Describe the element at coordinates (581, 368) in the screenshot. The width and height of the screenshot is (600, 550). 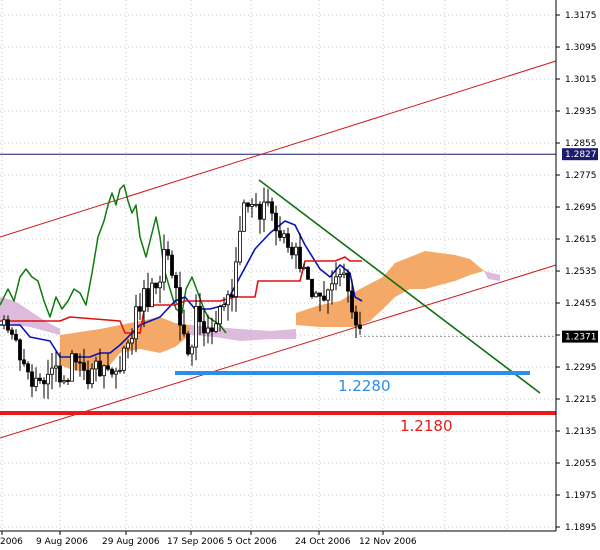
I see `y-tick-label: 1.2295` at that location.